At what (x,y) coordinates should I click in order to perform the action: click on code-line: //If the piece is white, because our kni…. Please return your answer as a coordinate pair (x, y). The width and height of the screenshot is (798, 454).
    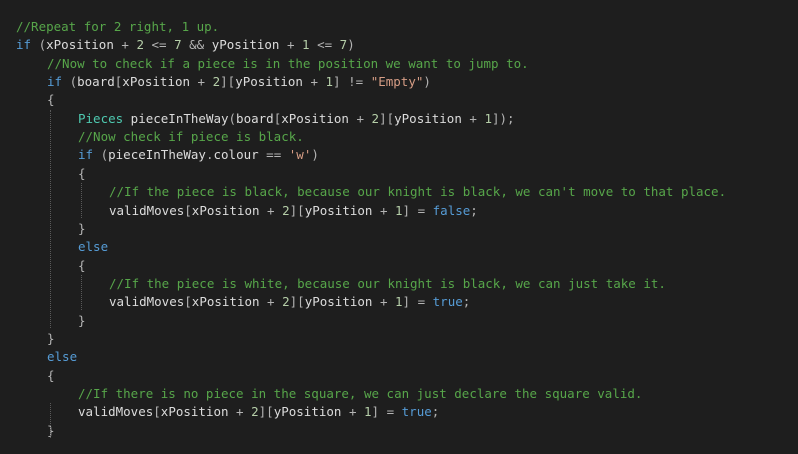
    Looking at the image, I should click on (387, 284).